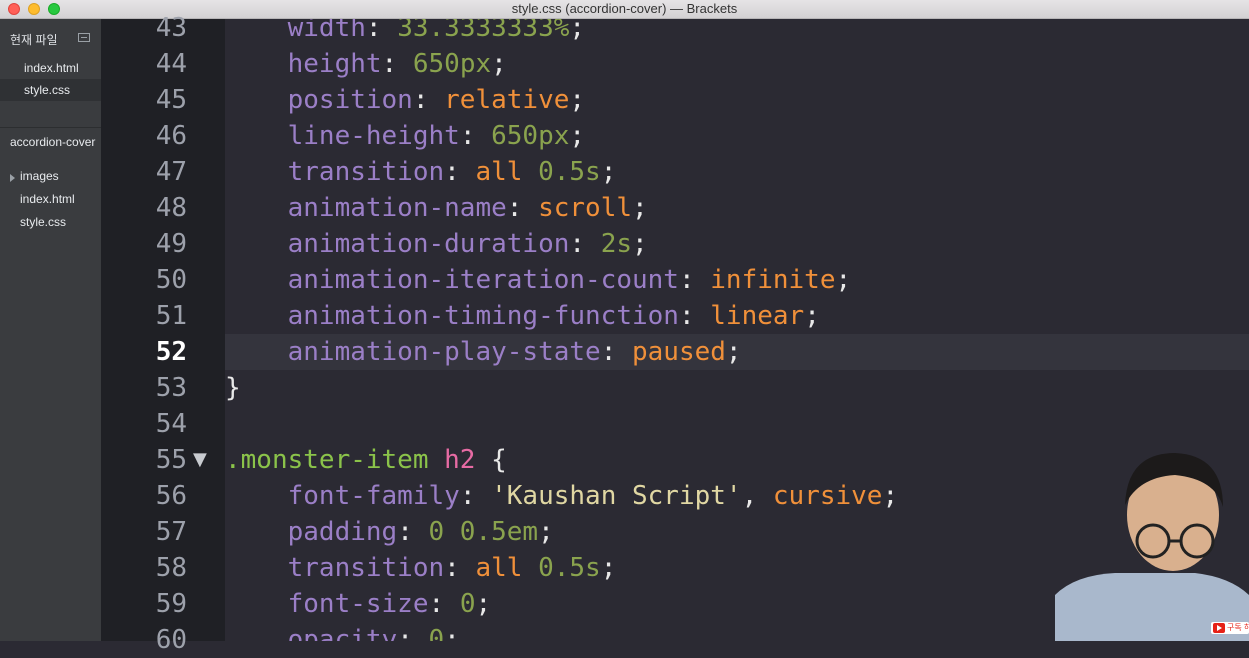  Describe the element at coordinates (171, 640) in the screenshot. I see `line-number: 60` at that location.